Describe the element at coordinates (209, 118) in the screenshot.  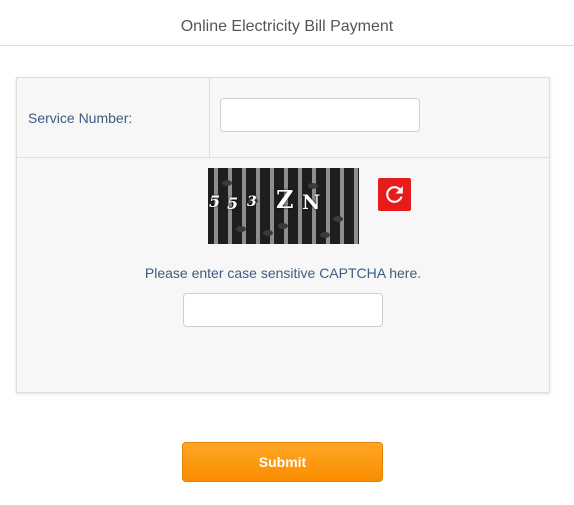
I see `row-divider` at that location.